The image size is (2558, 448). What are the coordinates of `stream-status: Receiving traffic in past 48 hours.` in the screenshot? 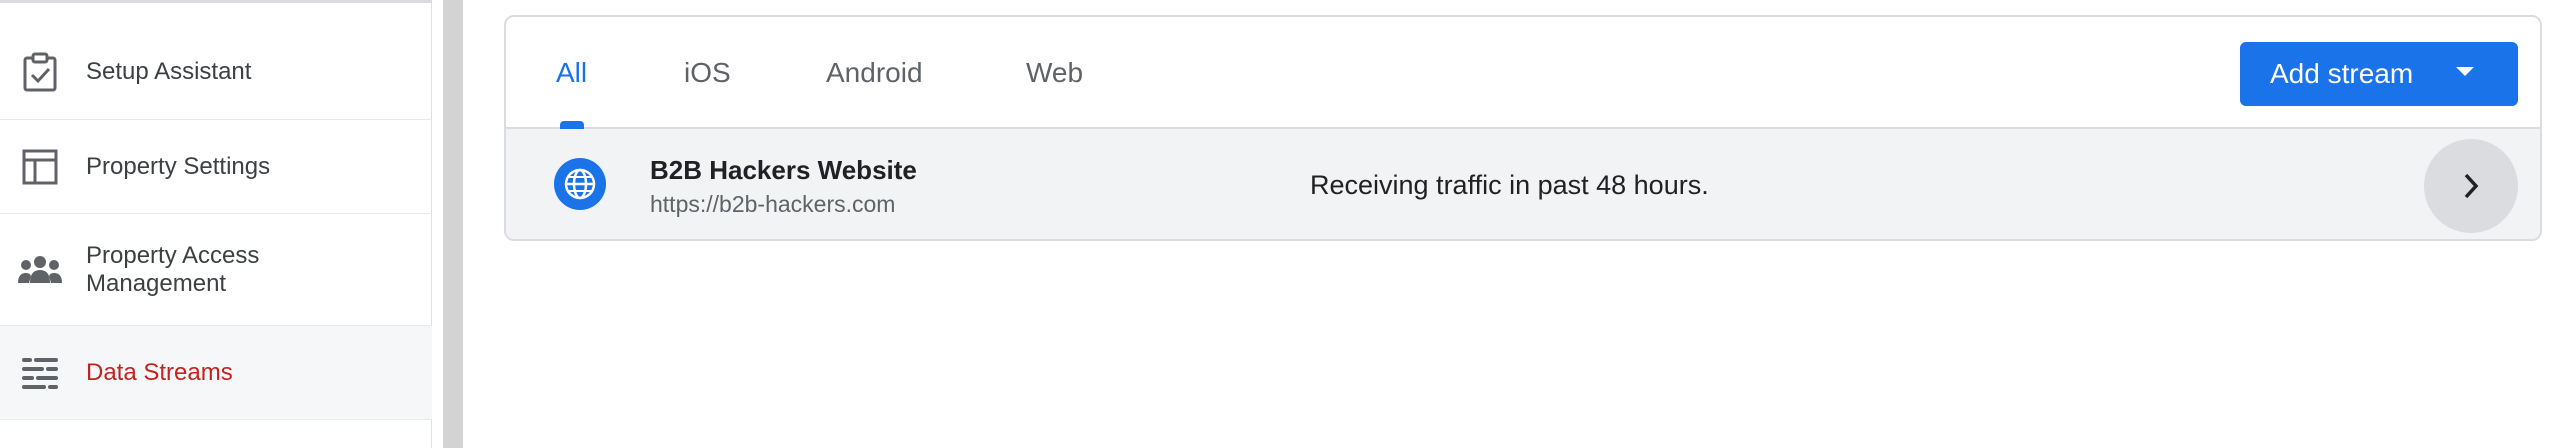 It's located at (1509, 185).